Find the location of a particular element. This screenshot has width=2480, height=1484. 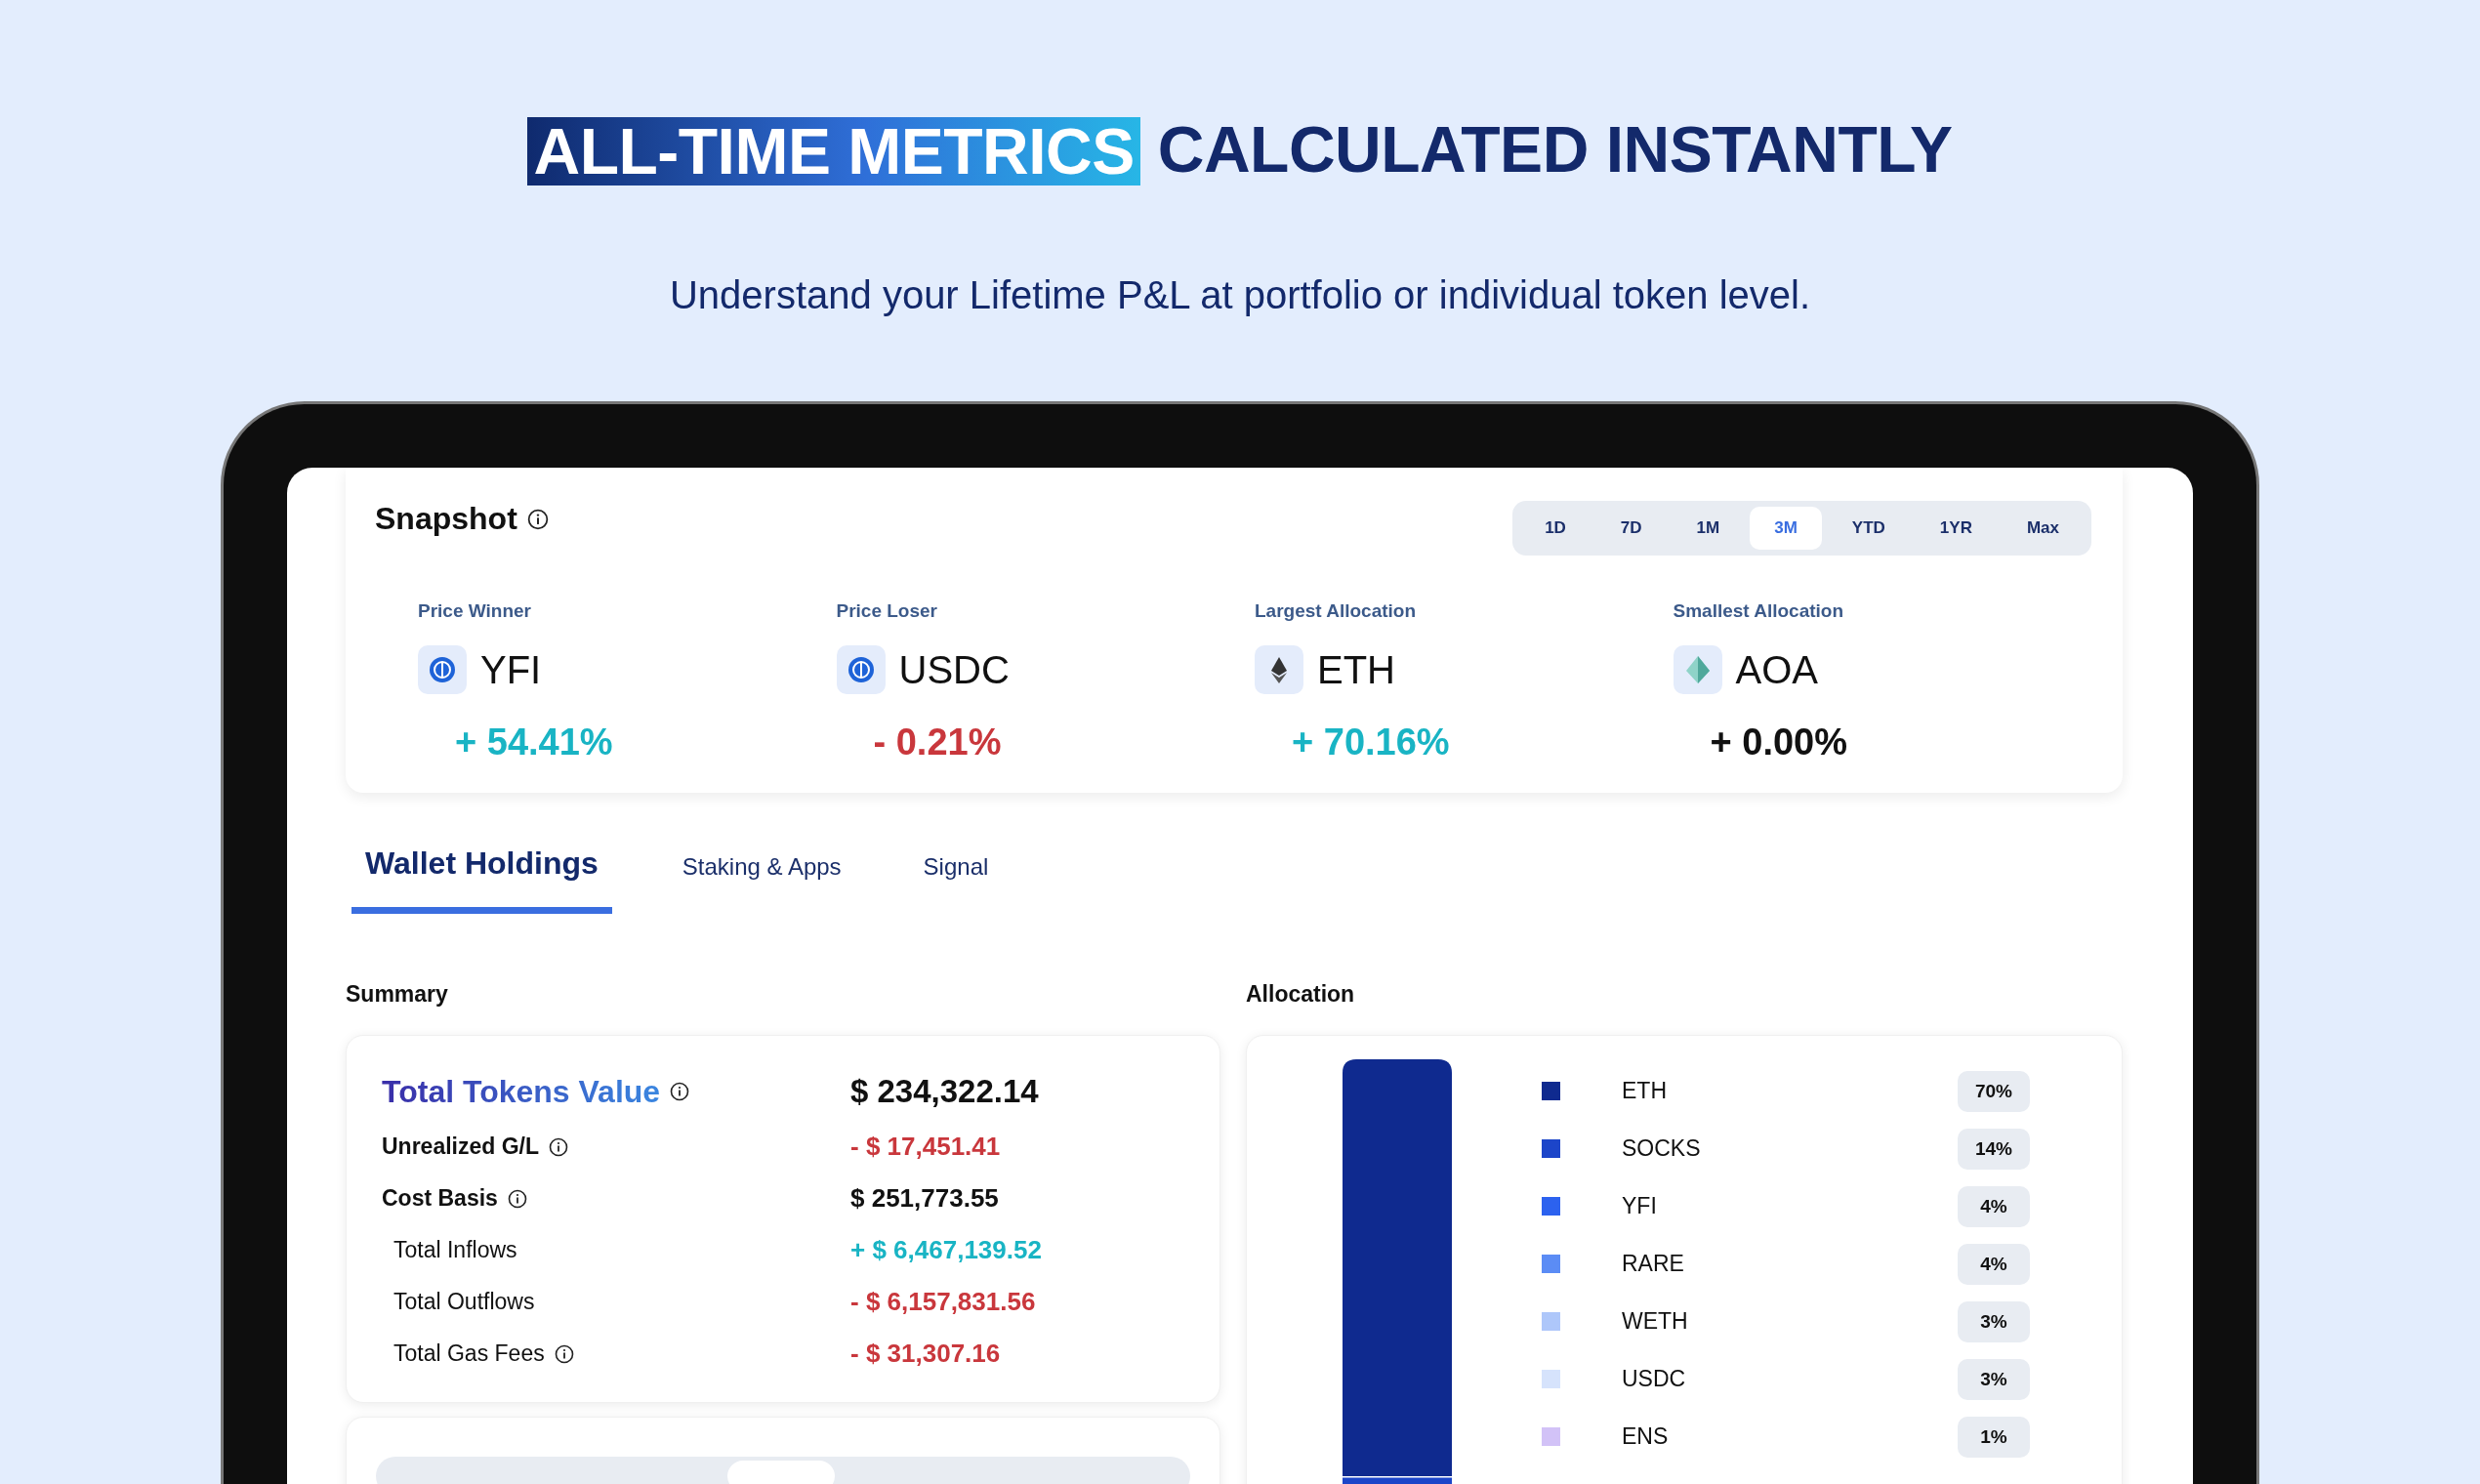

change-percent: + 54.41% is located at coordinates (534, 742).